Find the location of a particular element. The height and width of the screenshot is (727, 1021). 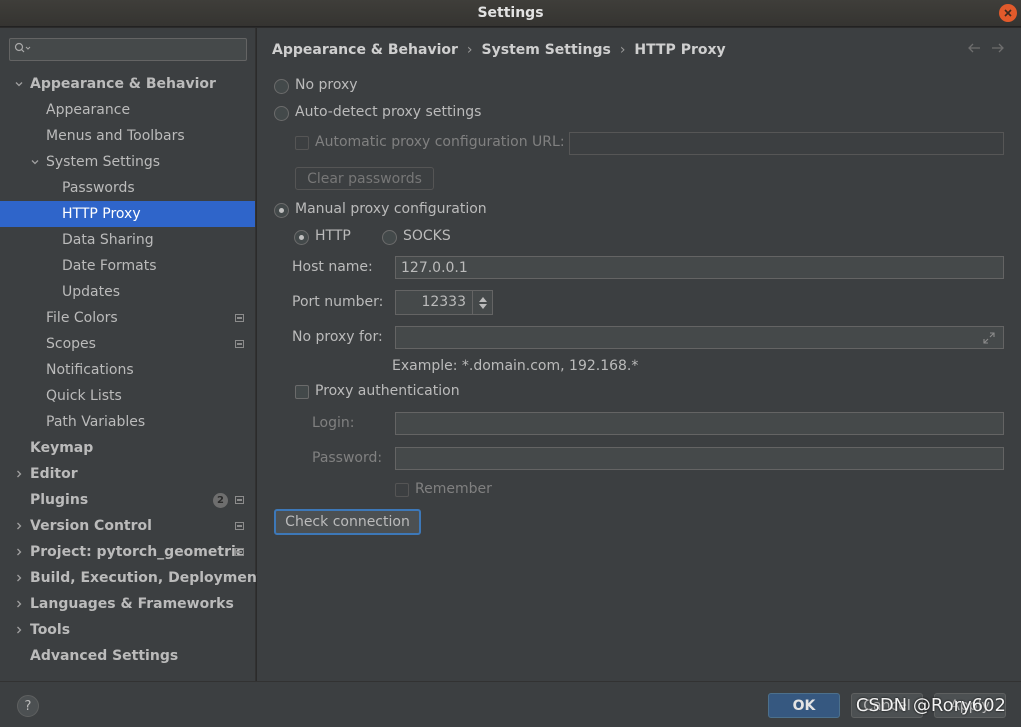

auto-detect-radio is located at coordinates (281, 113).